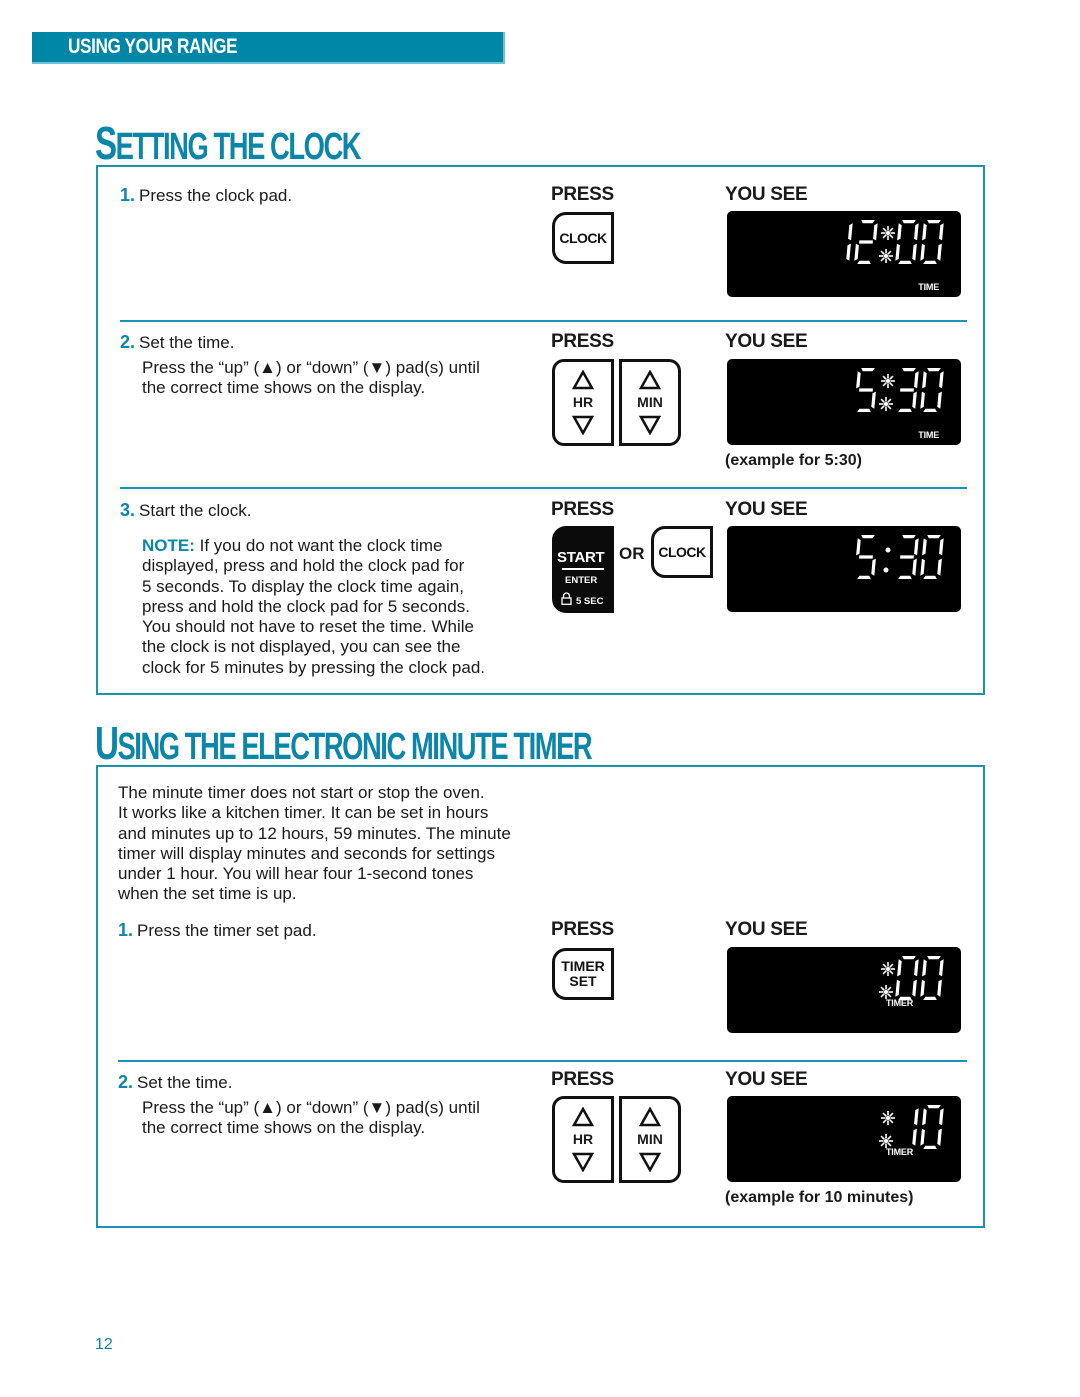  I want to click on clock-step-3: 3. Start the clock., so click(186, 510).